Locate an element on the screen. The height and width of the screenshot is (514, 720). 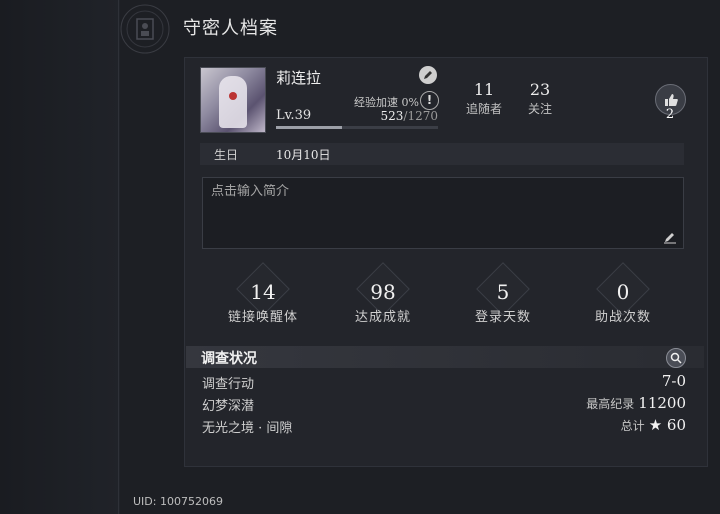
row-value: ★ 60 is located at coordinates (667, 425).